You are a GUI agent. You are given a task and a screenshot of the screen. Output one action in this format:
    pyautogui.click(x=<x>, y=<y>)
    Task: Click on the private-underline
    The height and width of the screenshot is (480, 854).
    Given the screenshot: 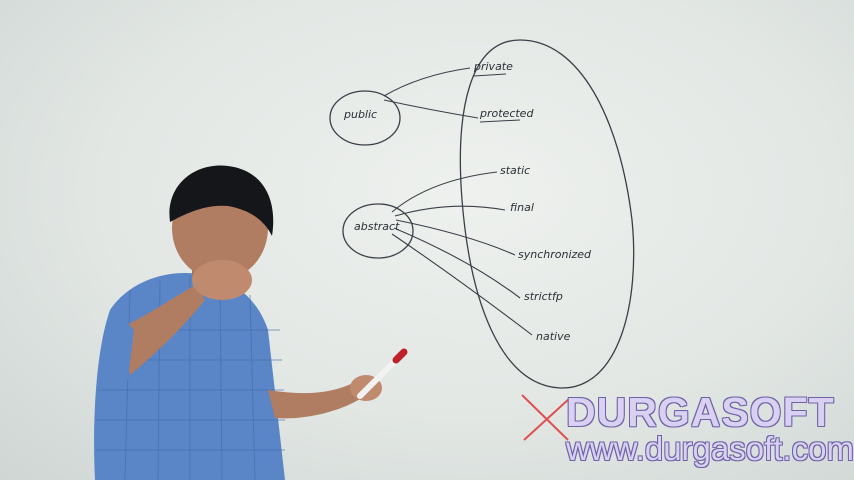 What is the action you would take?
    pyautogui.click(x=490, y=75)
    